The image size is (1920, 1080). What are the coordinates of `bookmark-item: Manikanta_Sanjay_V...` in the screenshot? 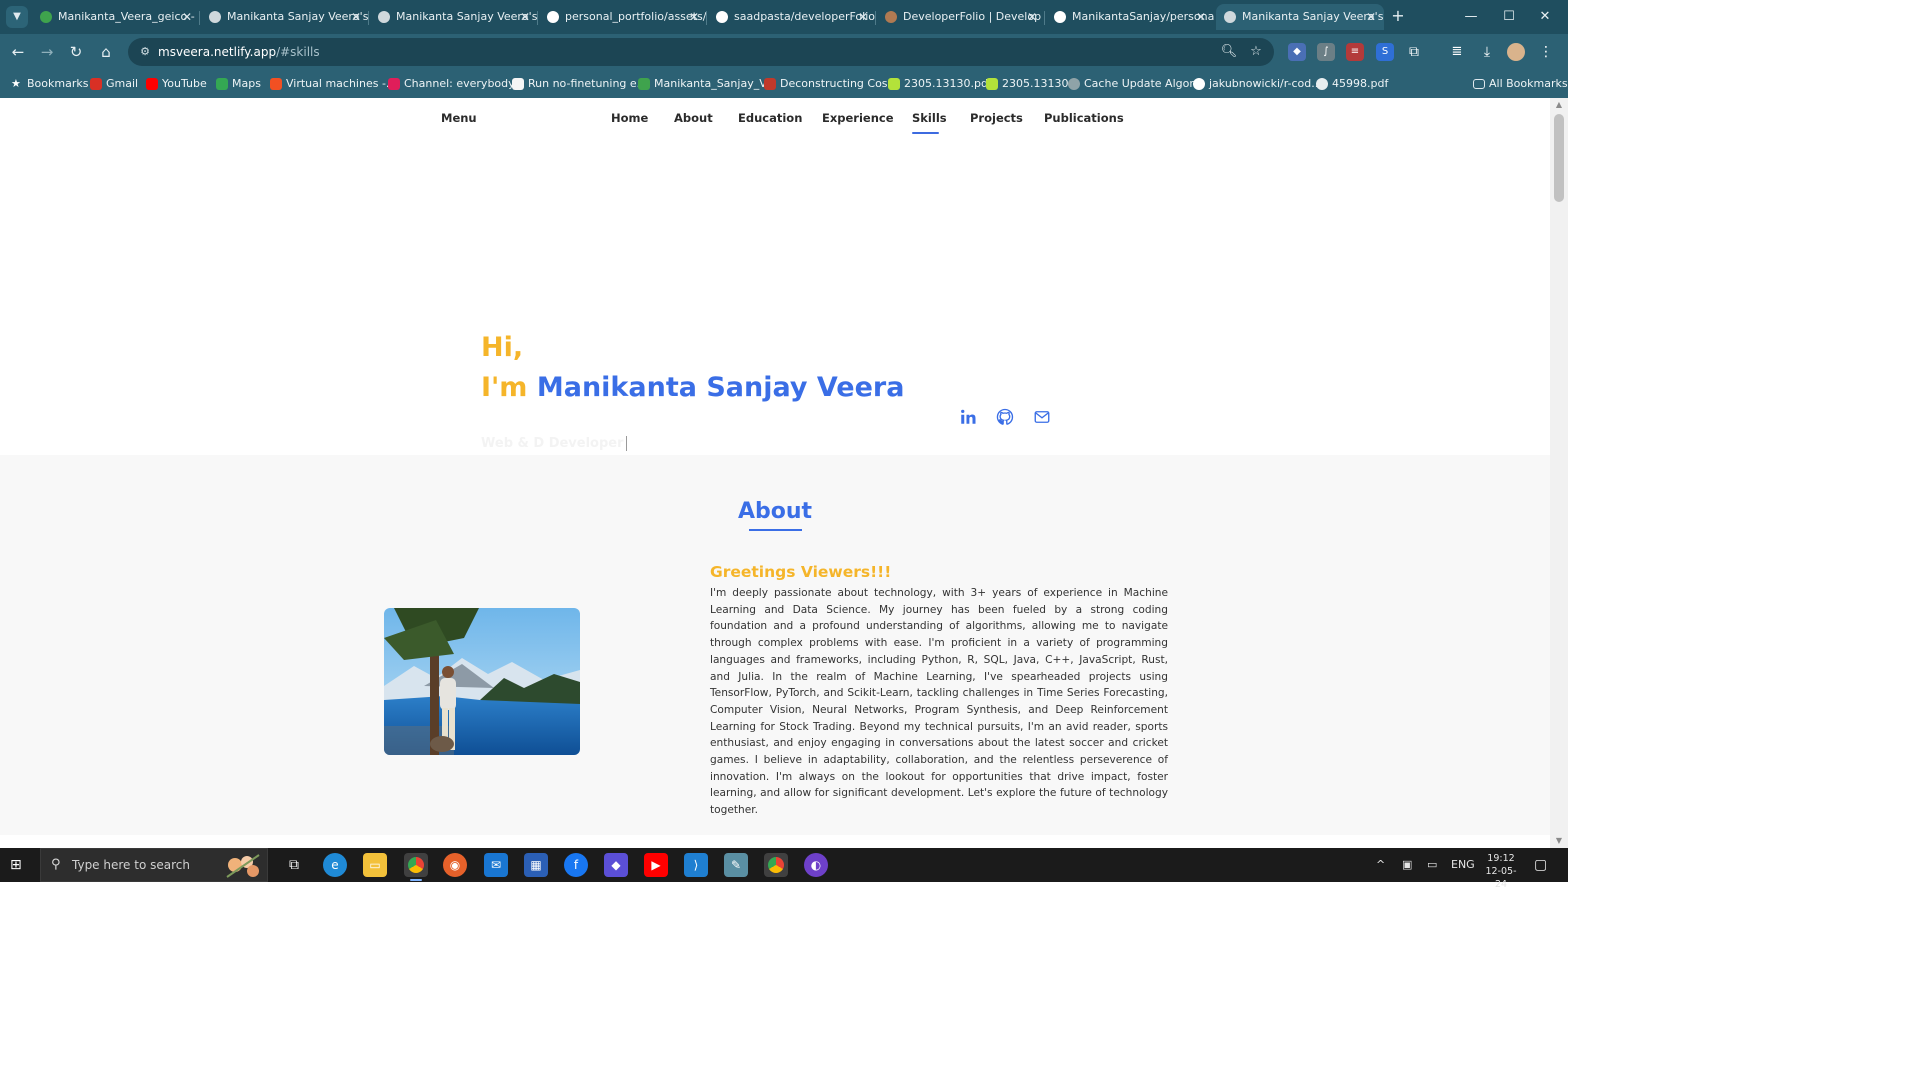 It's located at (707, 84).